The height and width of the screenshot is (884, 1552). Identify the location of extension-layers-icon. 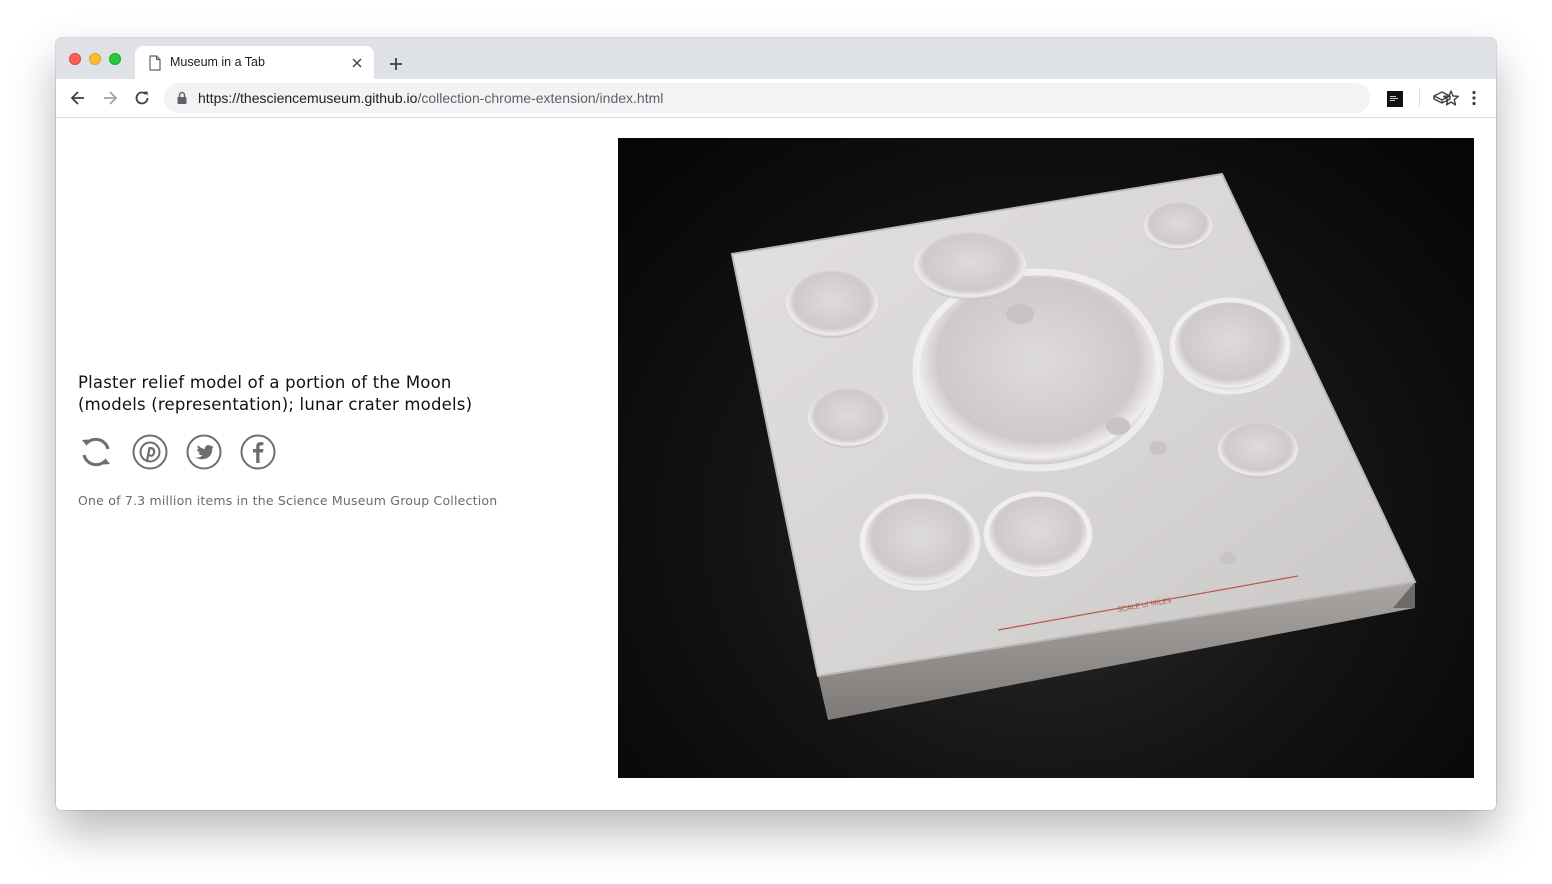
(1442, 98).